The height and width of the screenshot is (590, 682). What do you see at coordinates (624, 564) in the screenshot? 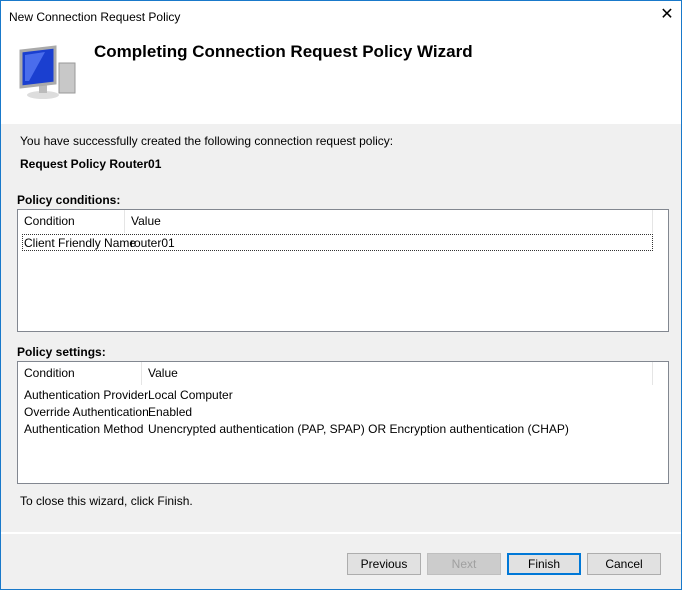
I see `cancel-button: Cancel` at bounding box center [624, 564].